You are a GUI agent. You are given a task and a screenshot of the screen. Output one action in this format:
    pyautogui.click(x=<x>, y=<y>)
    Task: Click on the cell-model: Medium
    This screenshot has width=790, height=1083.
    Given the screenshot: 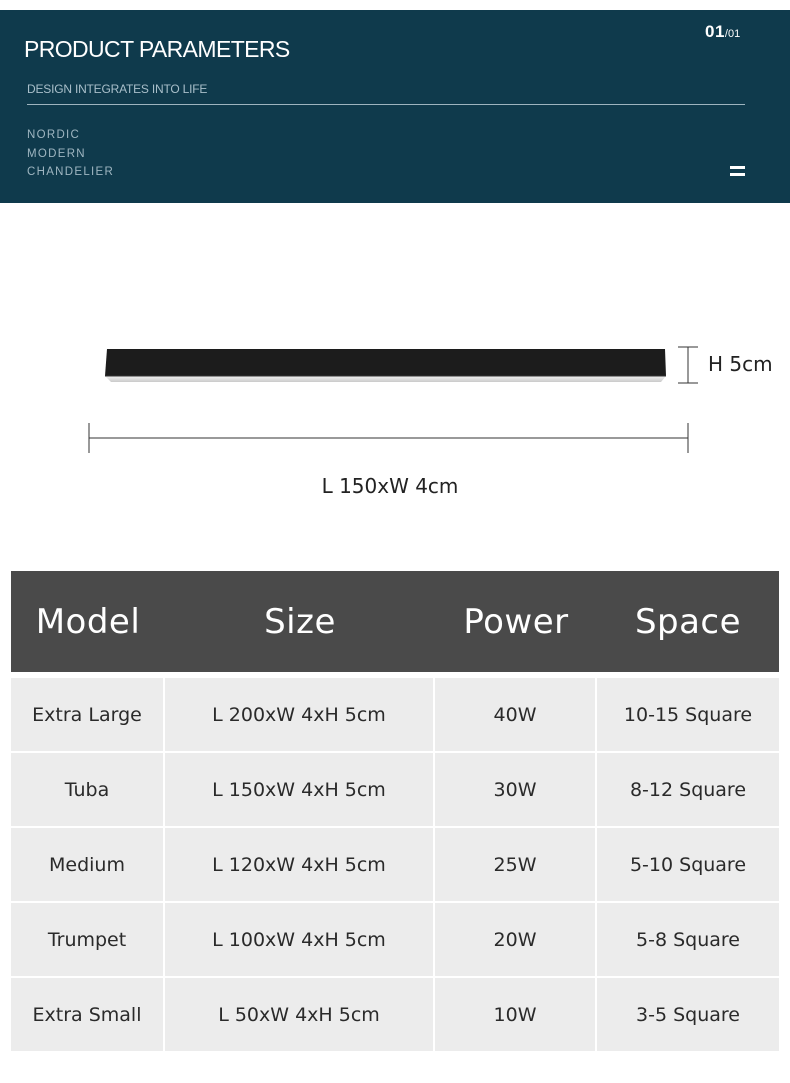 What is the action you would take?
    pyautogui.click(x=88, y=864)
    